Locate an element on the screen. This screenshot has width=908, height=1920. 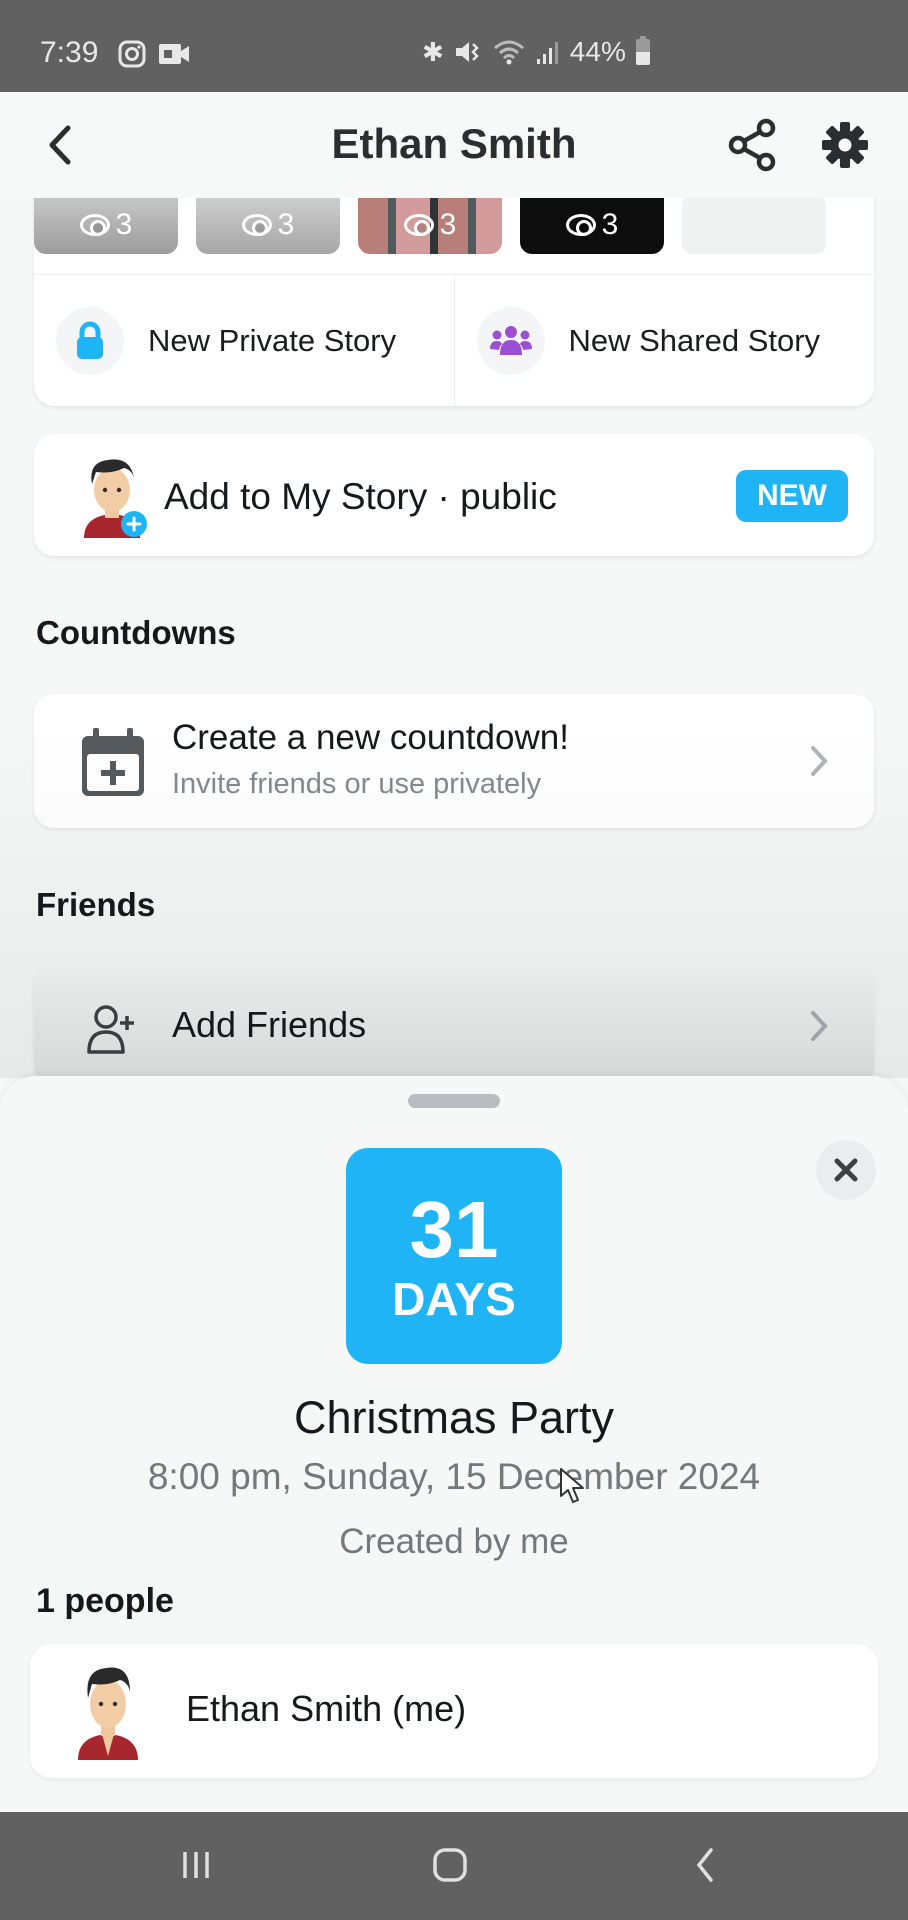
system-back-button is located at coordinates (706, 1865).